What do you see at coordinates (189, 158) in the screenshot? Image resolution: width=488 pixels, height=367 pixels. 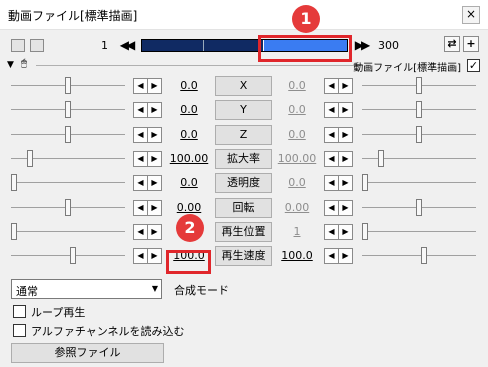 I see `start-value: 100.00` at bounding box center [189, 158].